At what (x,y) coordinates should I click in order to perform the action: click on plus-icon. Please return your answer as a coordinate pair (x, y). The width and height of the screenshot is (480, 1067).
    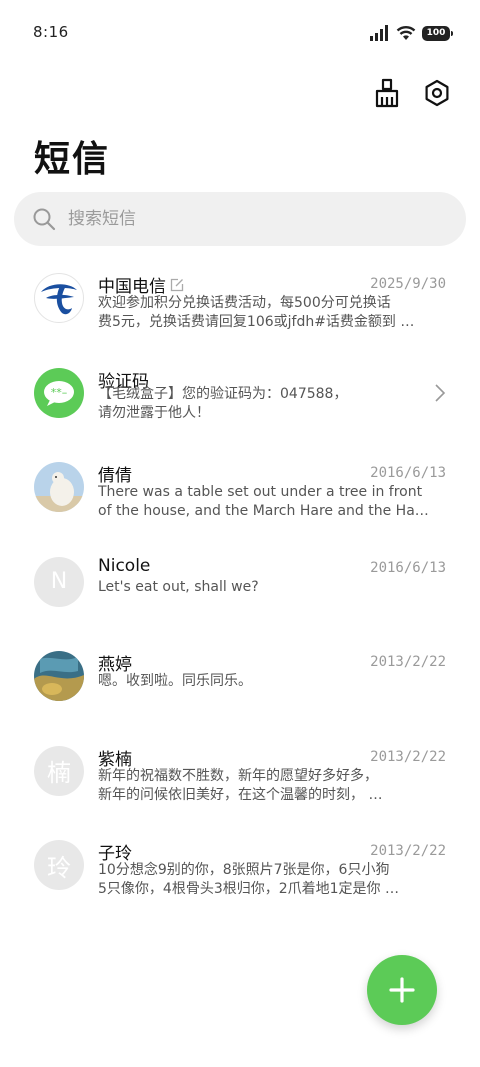
    Looking at the image, I should click on (402, 990).